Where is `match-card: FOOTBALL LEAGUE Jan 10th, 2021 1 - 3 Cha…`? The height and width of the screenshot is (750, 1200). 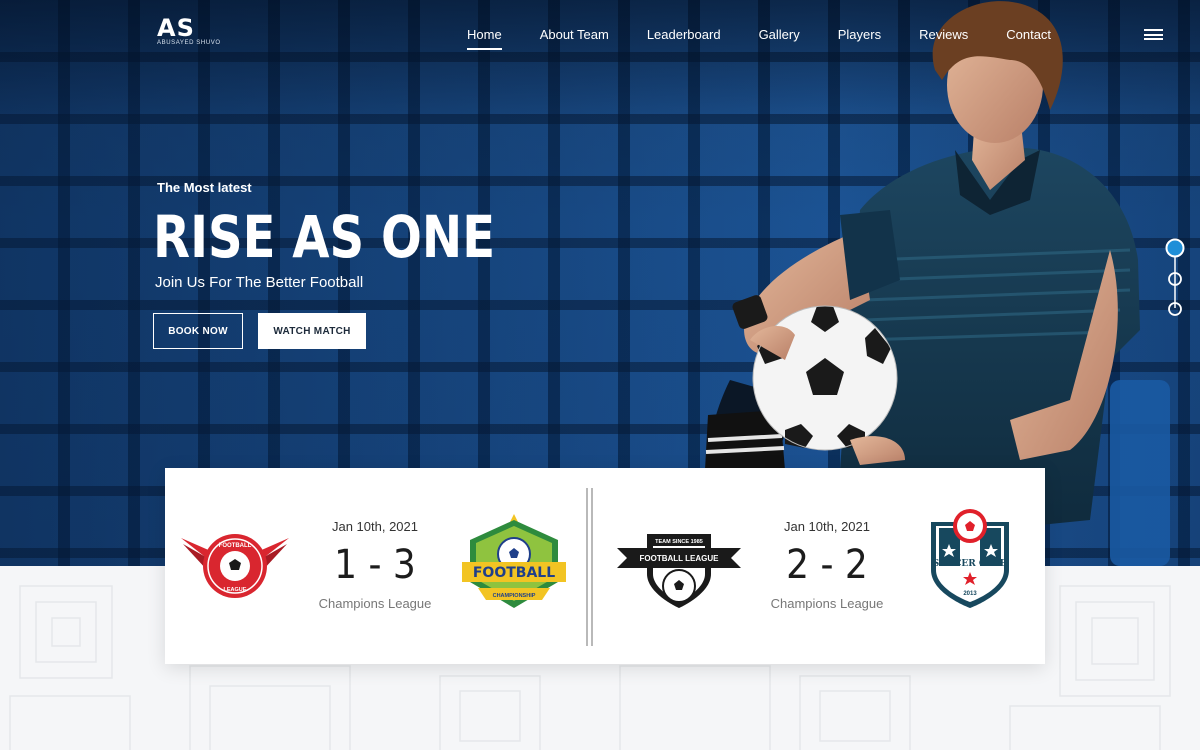
match-card: FOOTBALL LEAGUE Jan 10th, 2021 1 - 3 Cha… is located at coordinates (375, 566).